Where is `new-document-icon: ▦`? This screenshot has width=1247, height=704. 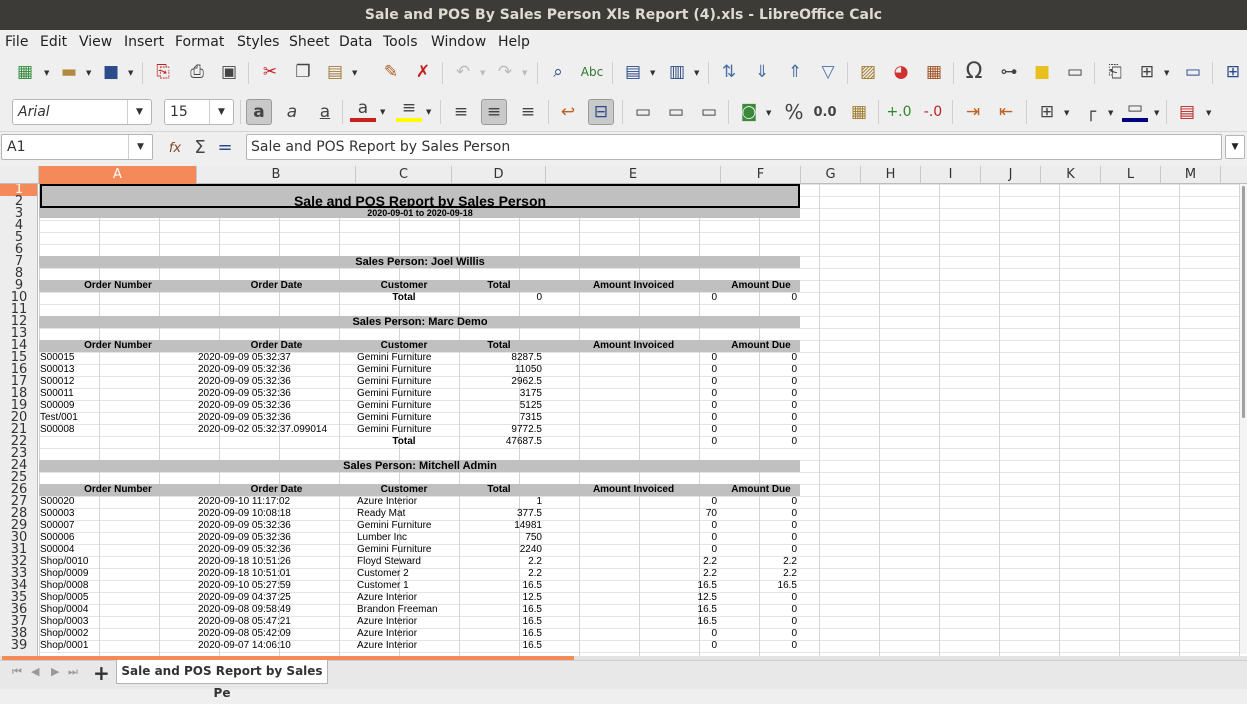 new-document-icon: ▦ is located at coordinates (25, 72).